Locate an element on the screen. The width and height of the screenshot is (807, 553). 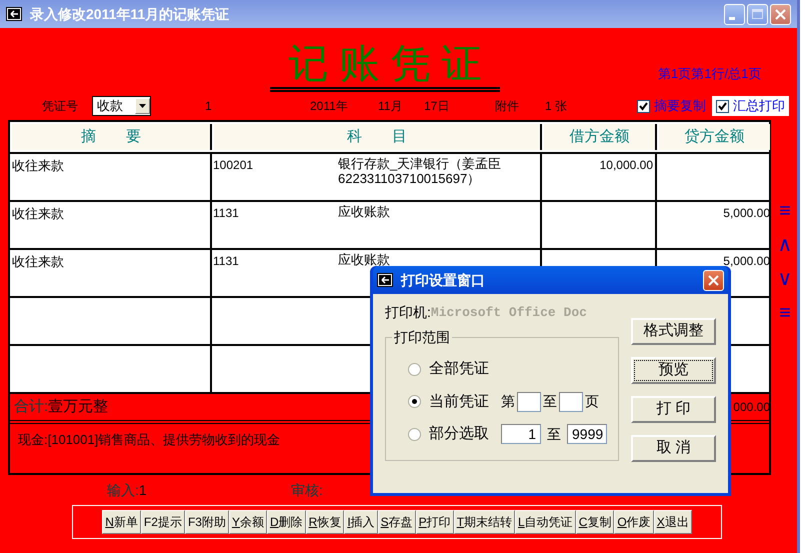
toolbar-button: R恢复 is located at coordinates (325, 522).